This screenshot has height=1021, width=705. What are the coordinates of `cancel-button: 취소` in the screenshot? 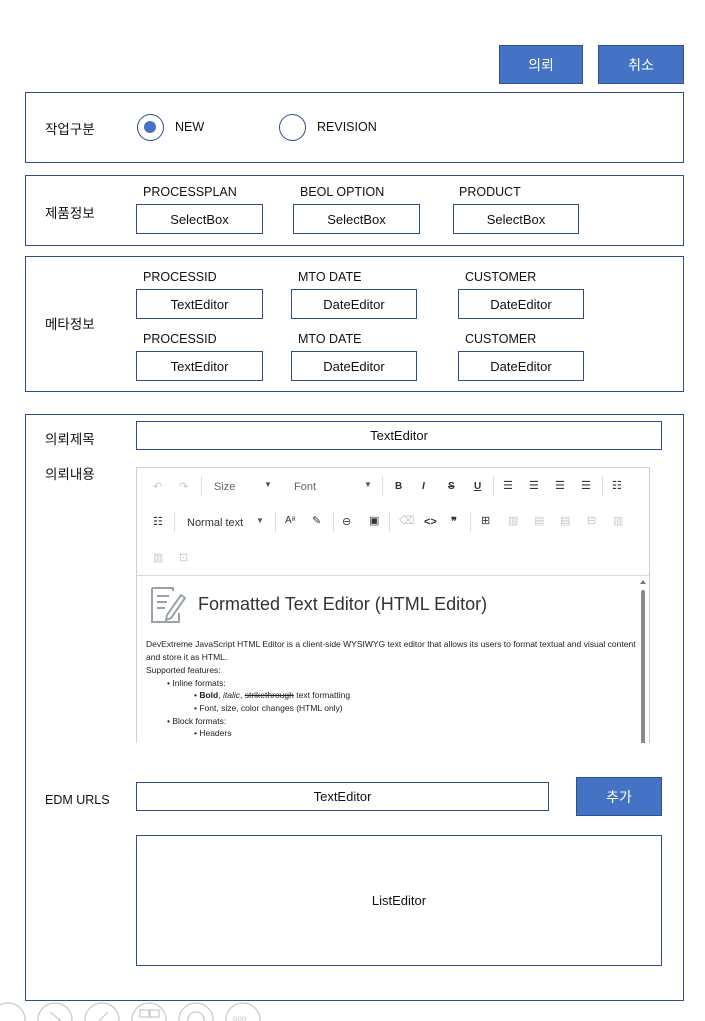 It's located at (641, 64).